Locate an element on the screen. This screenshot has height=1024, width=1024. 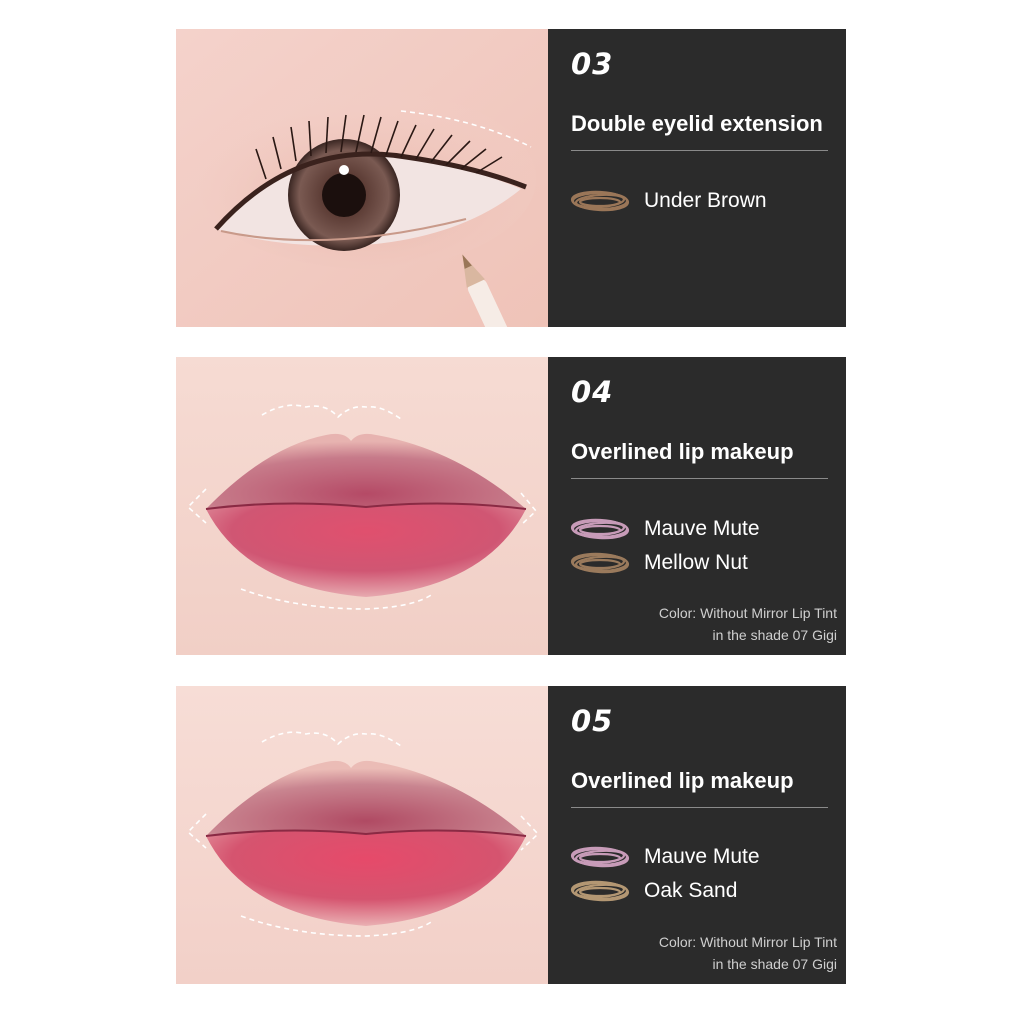
shade-label: Mellow Nut is located at coordinates (696, 562).